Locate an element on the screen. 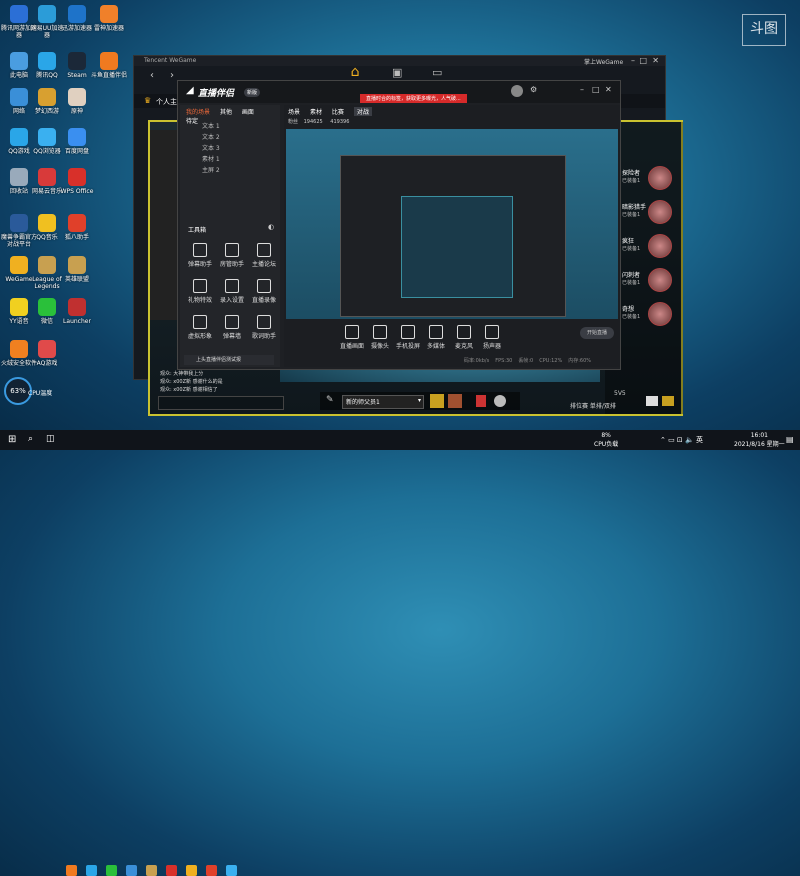 The height and width of the screenshot is (876, 800). desktop-icon: 狐八助手 is located at coordinates (77, 227).